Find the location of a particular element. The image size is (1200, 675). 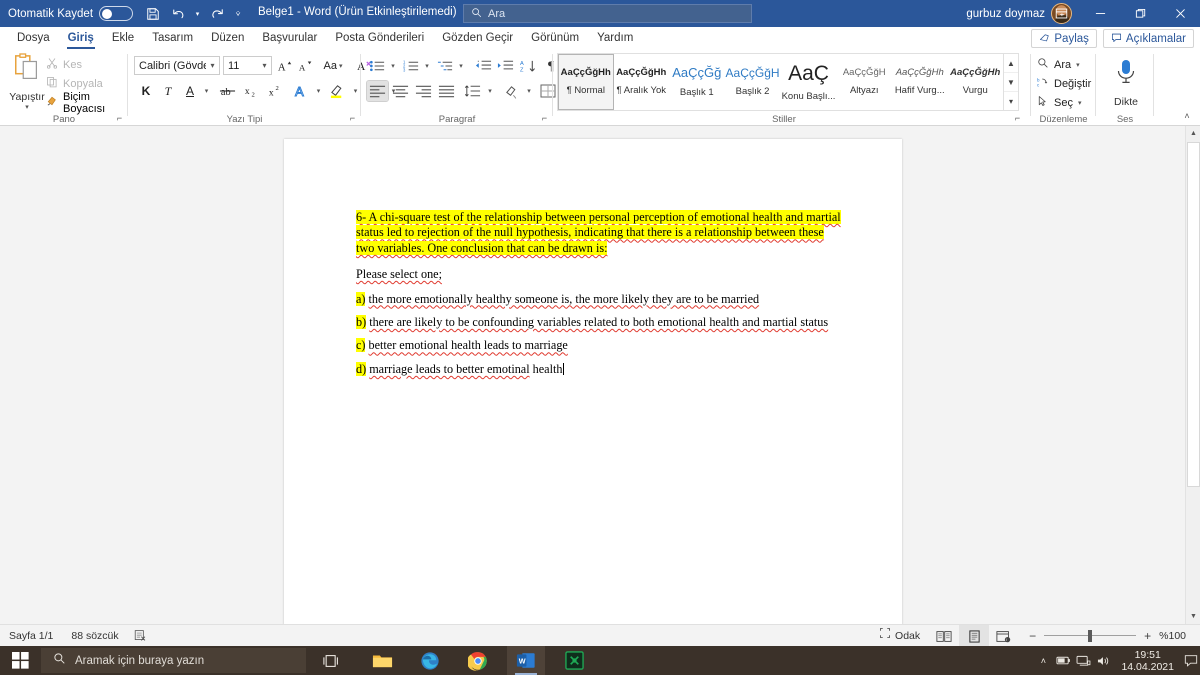

redo-icon is located at coordinates (217, 14).